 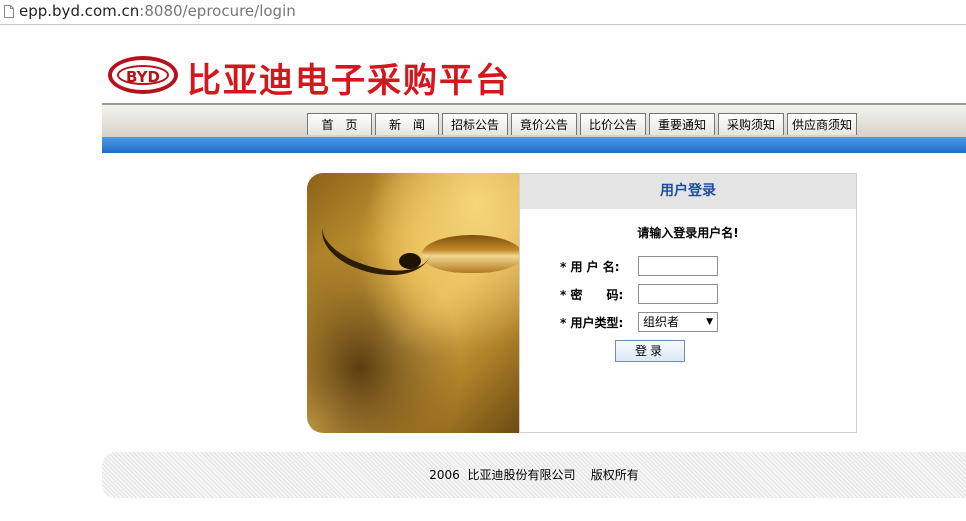 I want to click on tab-important-notice: 重要通知, so click(x=682, y=124).